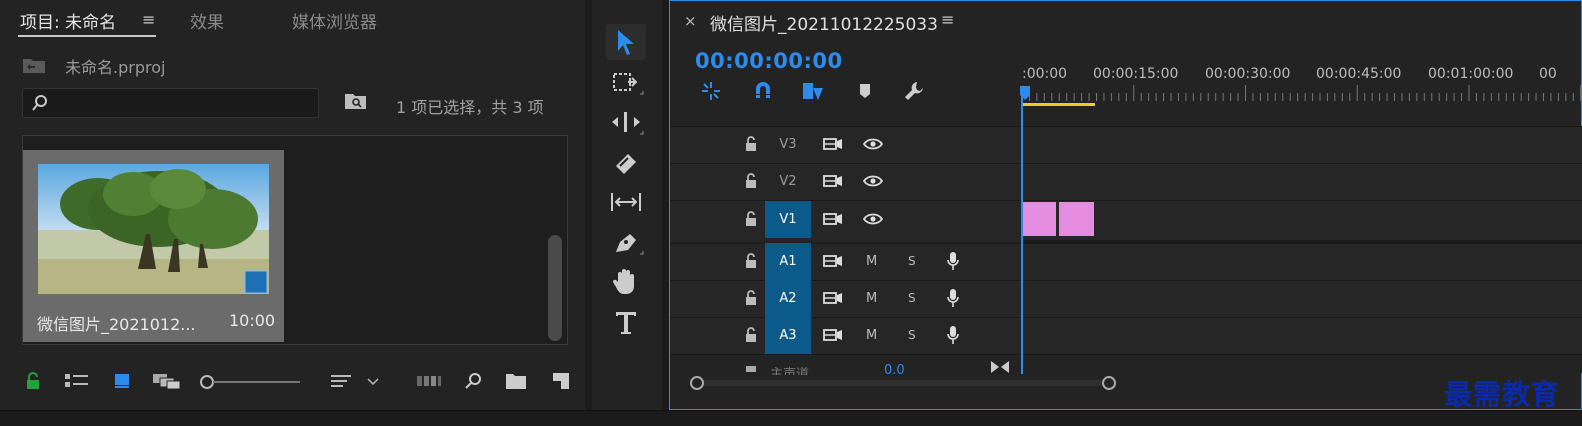 This screenshot has height=426, width=1582. I want to click on linked-selection-icon, so click(813, 91).